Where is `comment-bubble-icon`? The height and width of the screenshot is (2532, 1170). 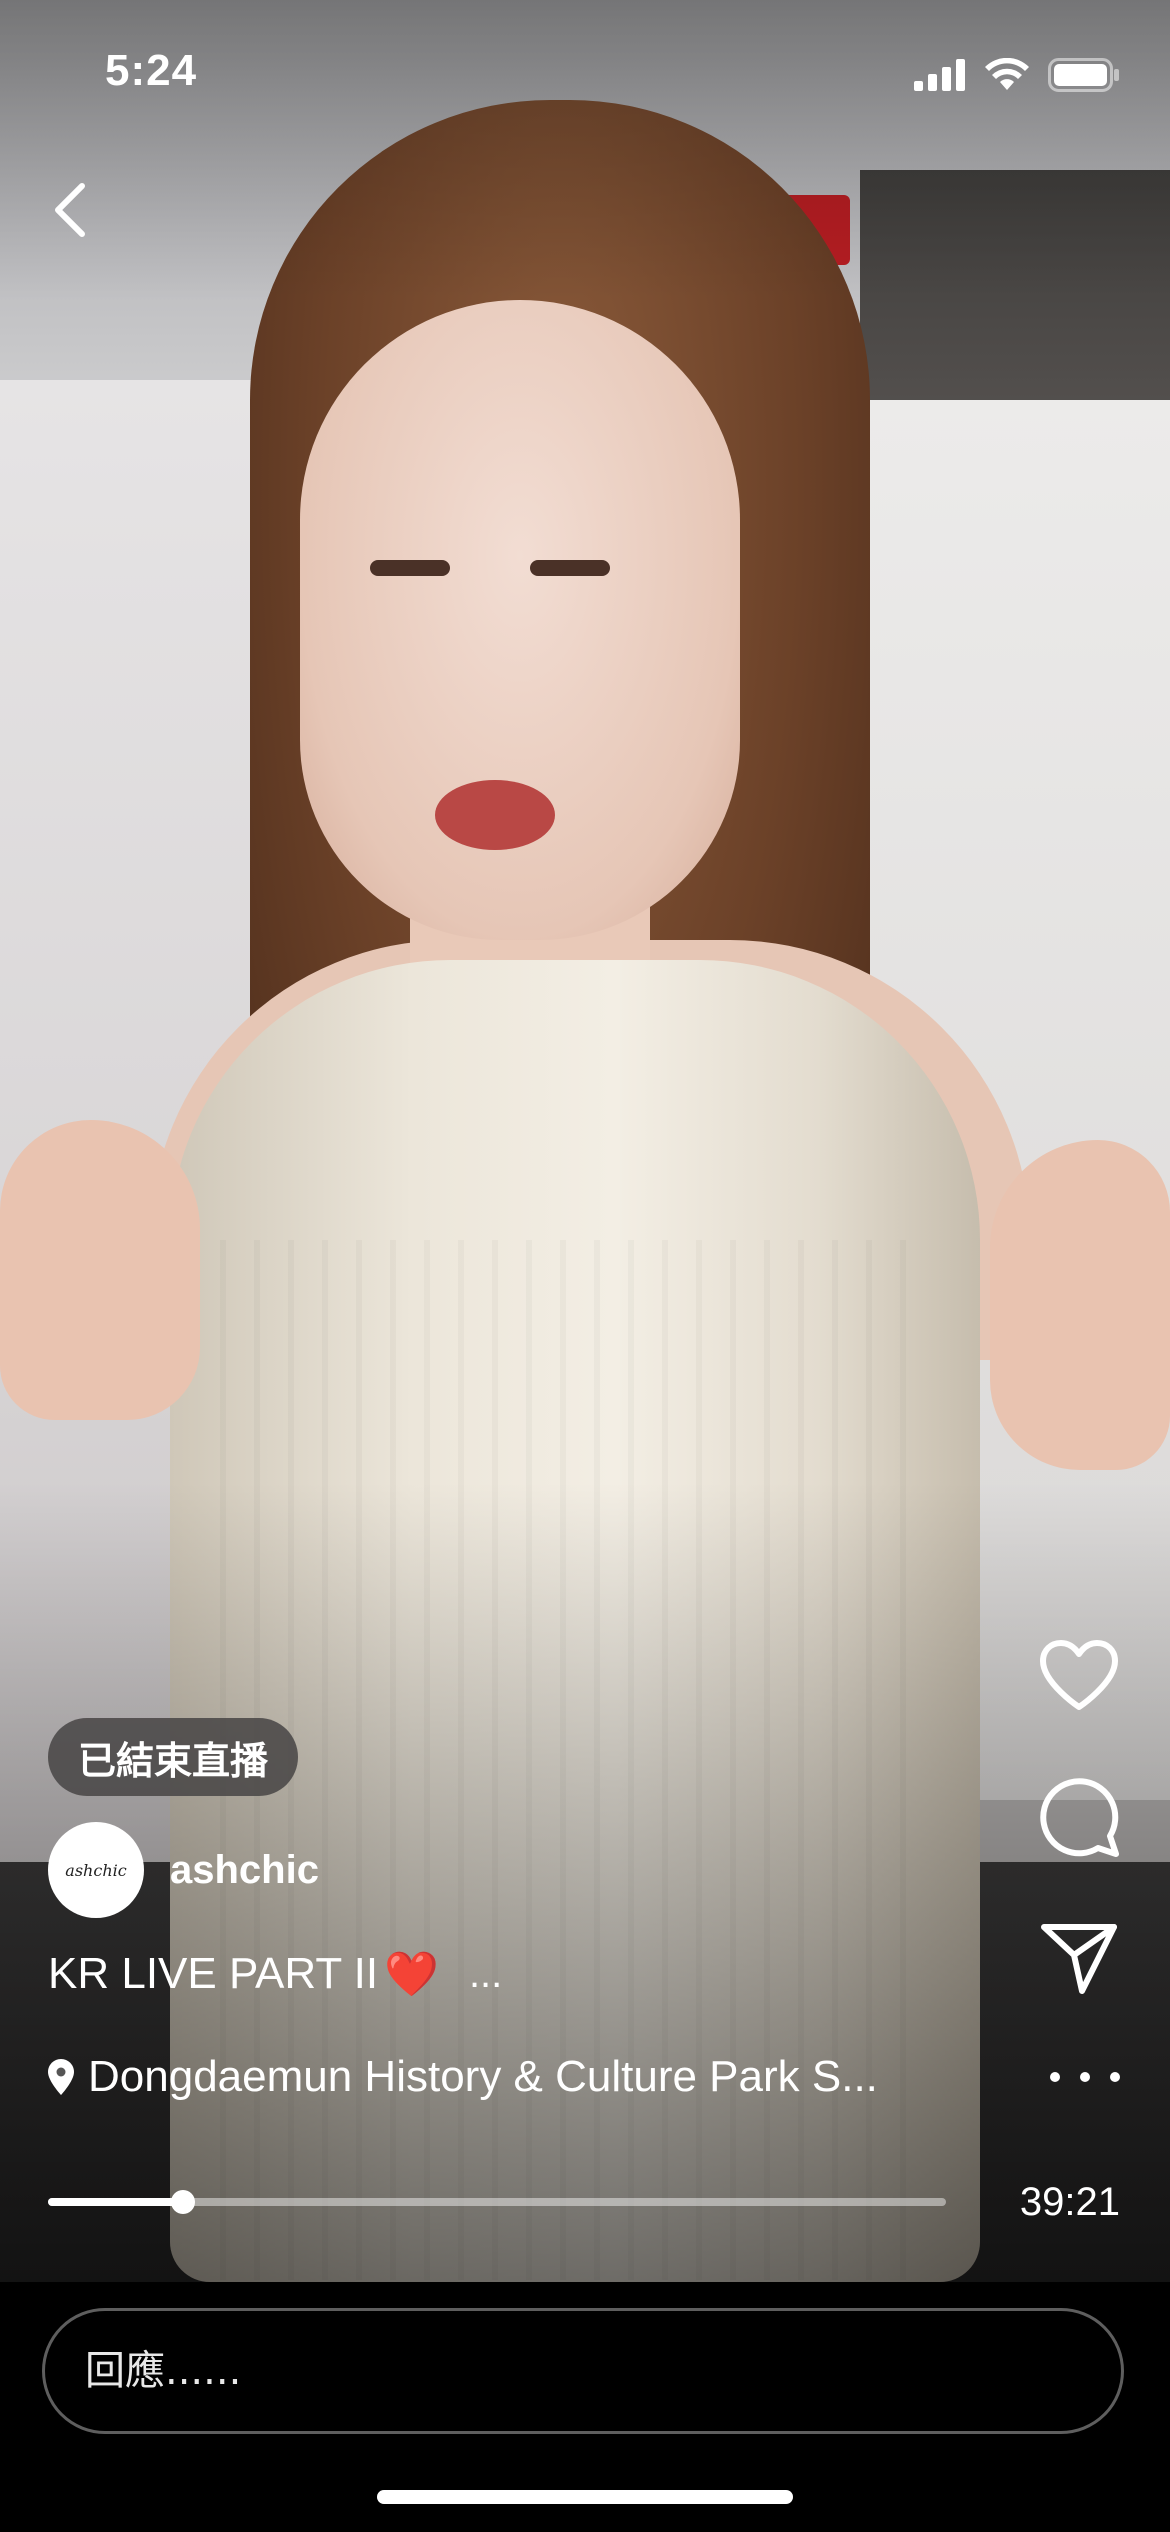 comment-bubble-icon is located at coordinates (1079, 1817).